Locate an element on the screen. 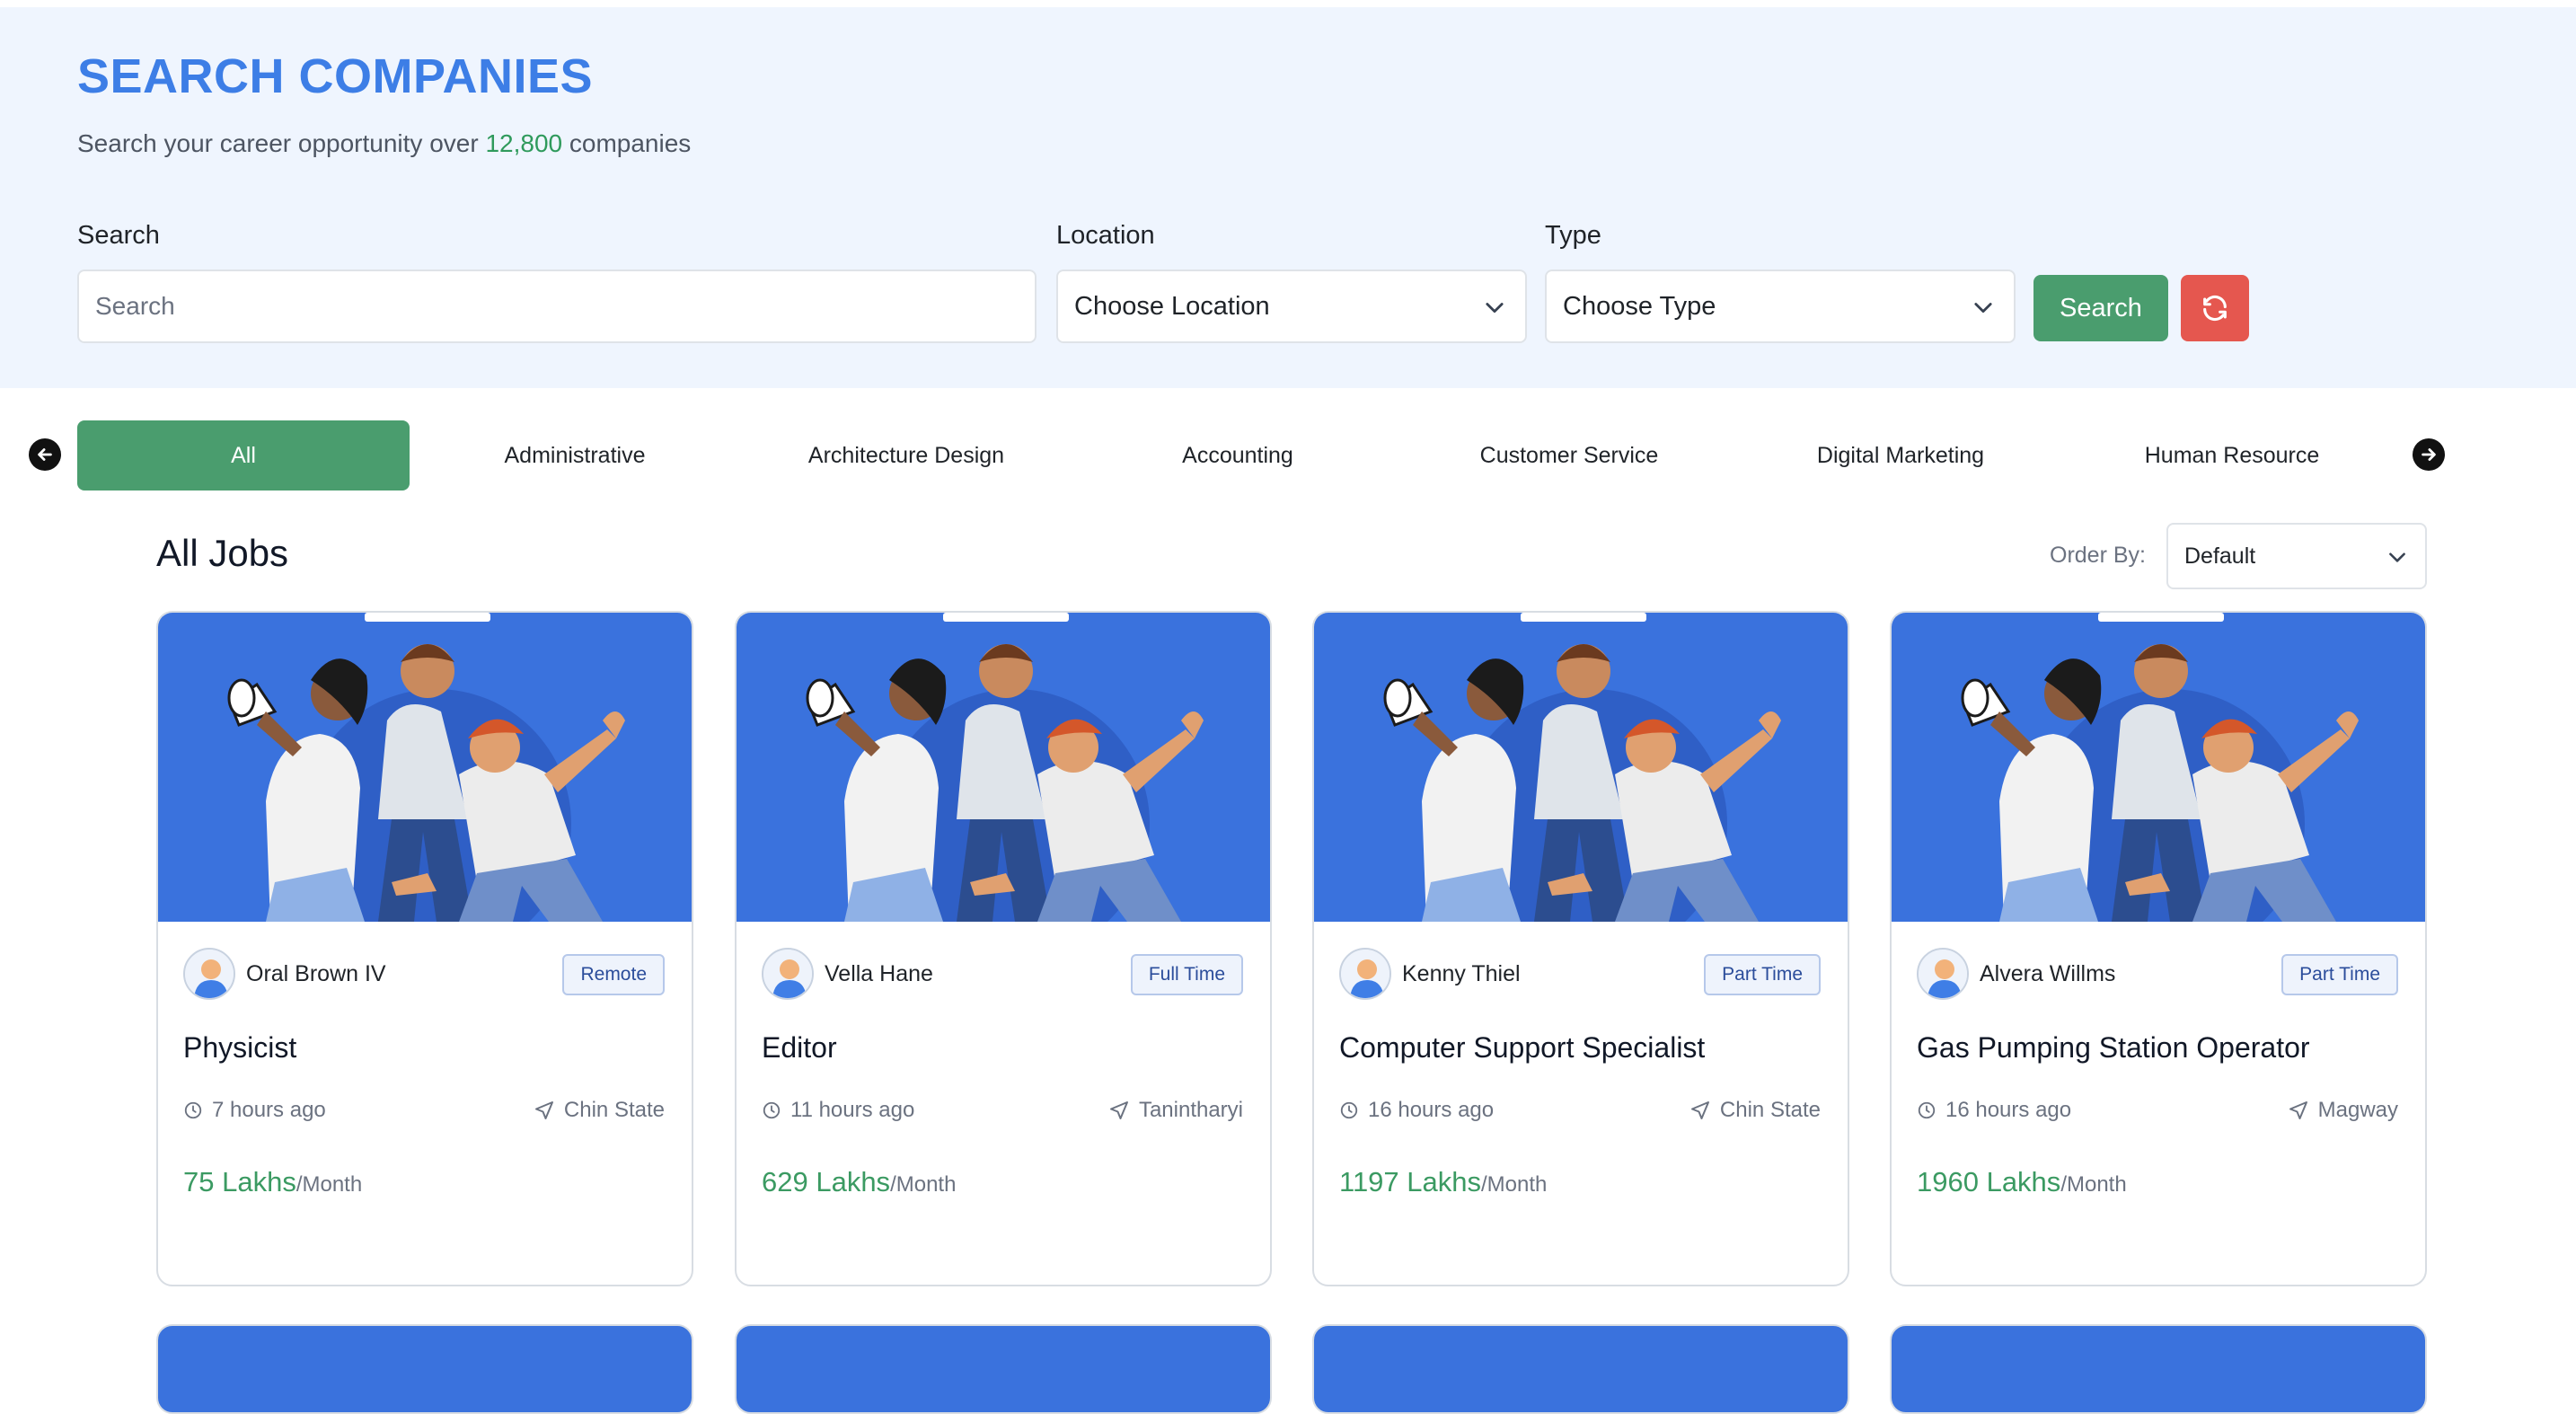 The height and width of the screenshot is (1414, 2576). job-location: Tanintharyi is located at coordinates (1175, 1110).